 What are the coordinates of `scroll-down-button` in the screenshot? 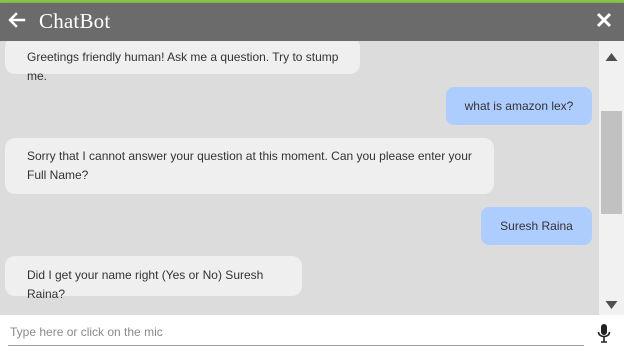 It's located at (611, 303).